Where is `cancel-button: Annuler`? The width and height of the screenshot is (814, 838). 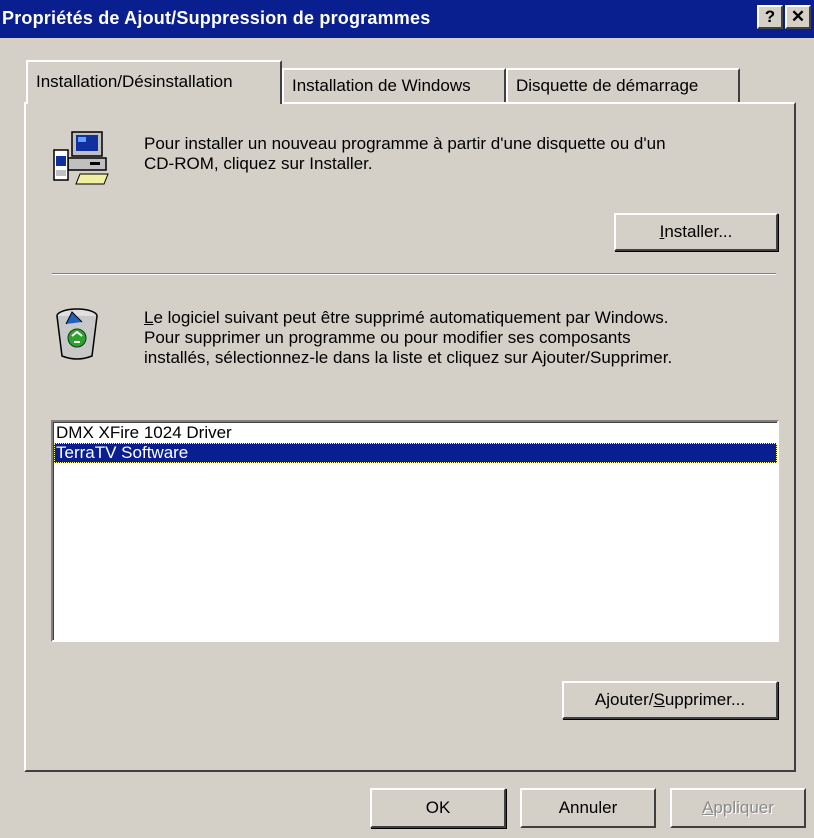
cancel-button: Annuler is located at coordinates (588, 808).